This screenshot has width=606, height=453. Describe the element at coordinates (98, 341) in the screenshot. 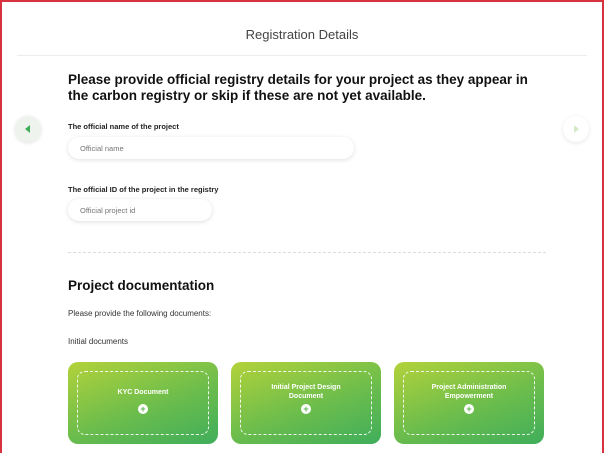

I see `initial-documents-label: Initial documents` at that location.